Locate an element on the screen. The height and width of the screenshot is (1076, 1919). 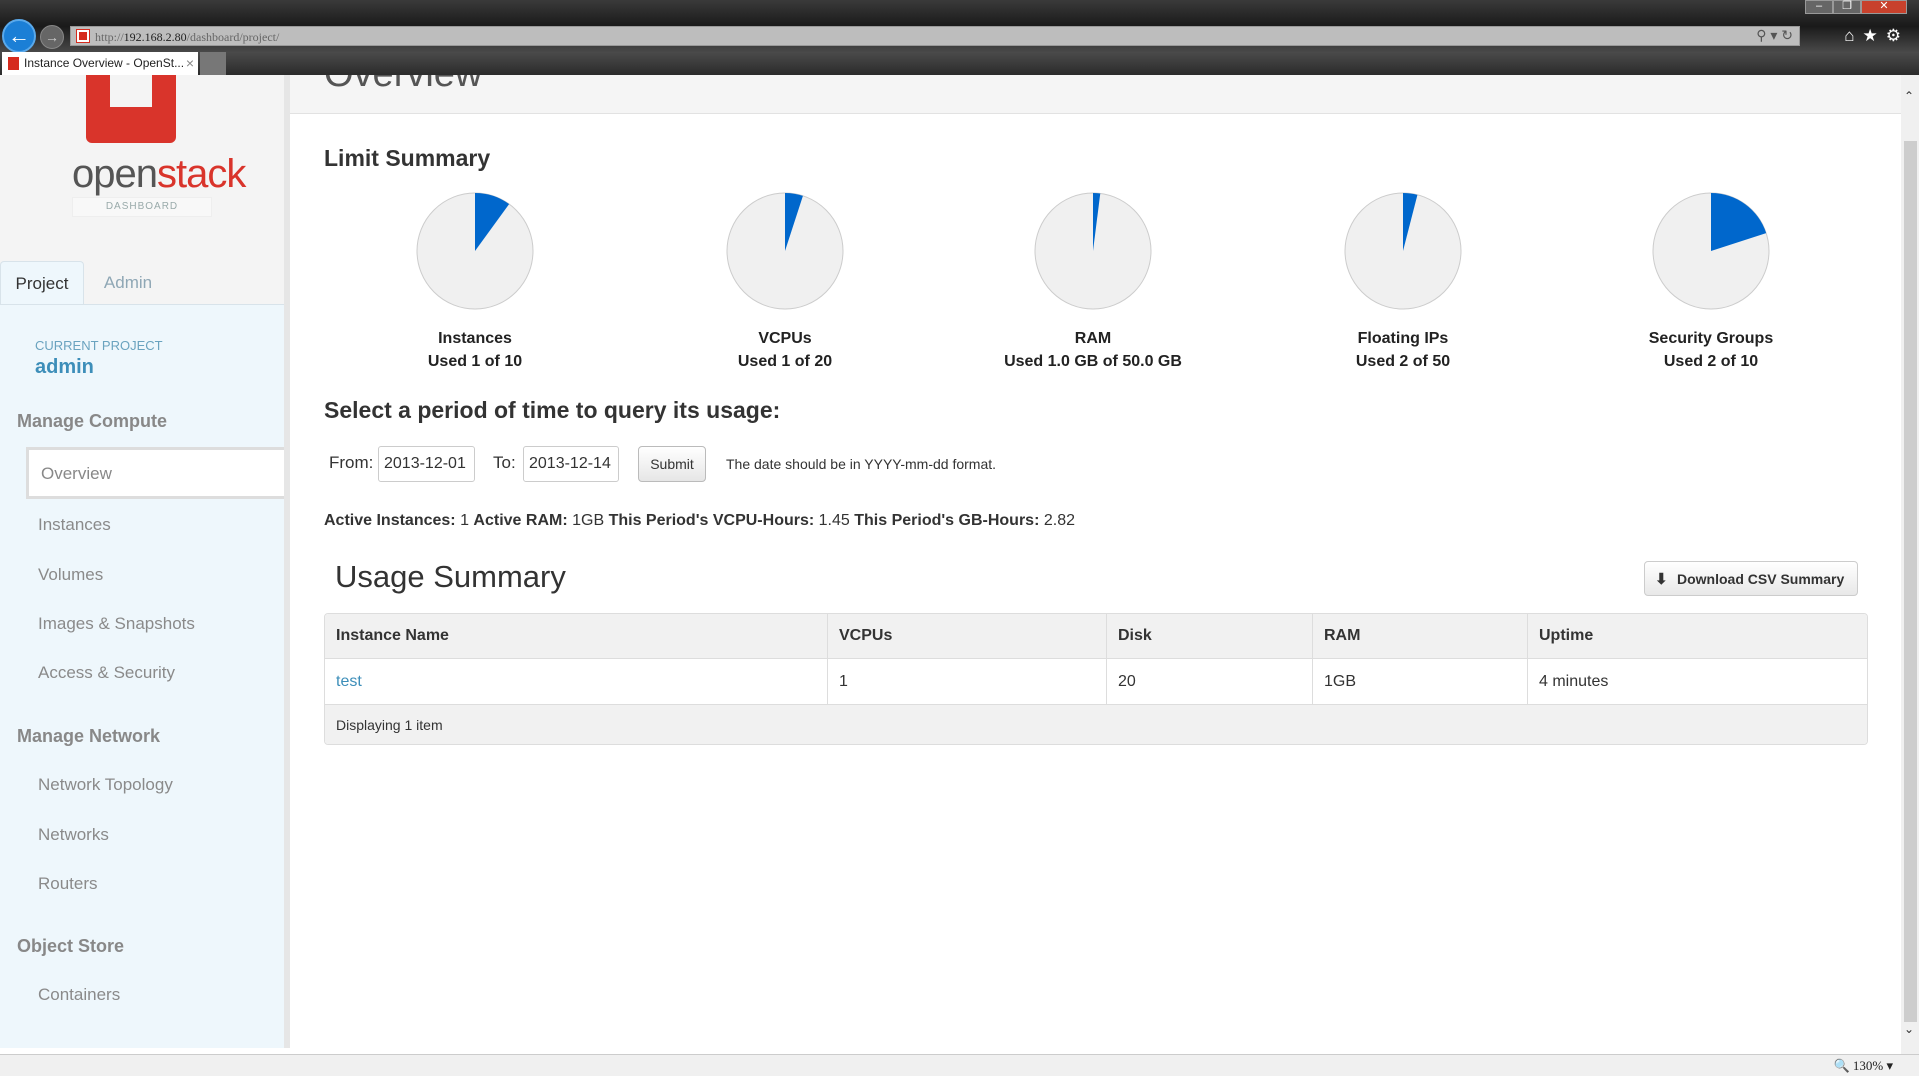
col-vcpus: VCPUs is located at coordinates (966, 636).